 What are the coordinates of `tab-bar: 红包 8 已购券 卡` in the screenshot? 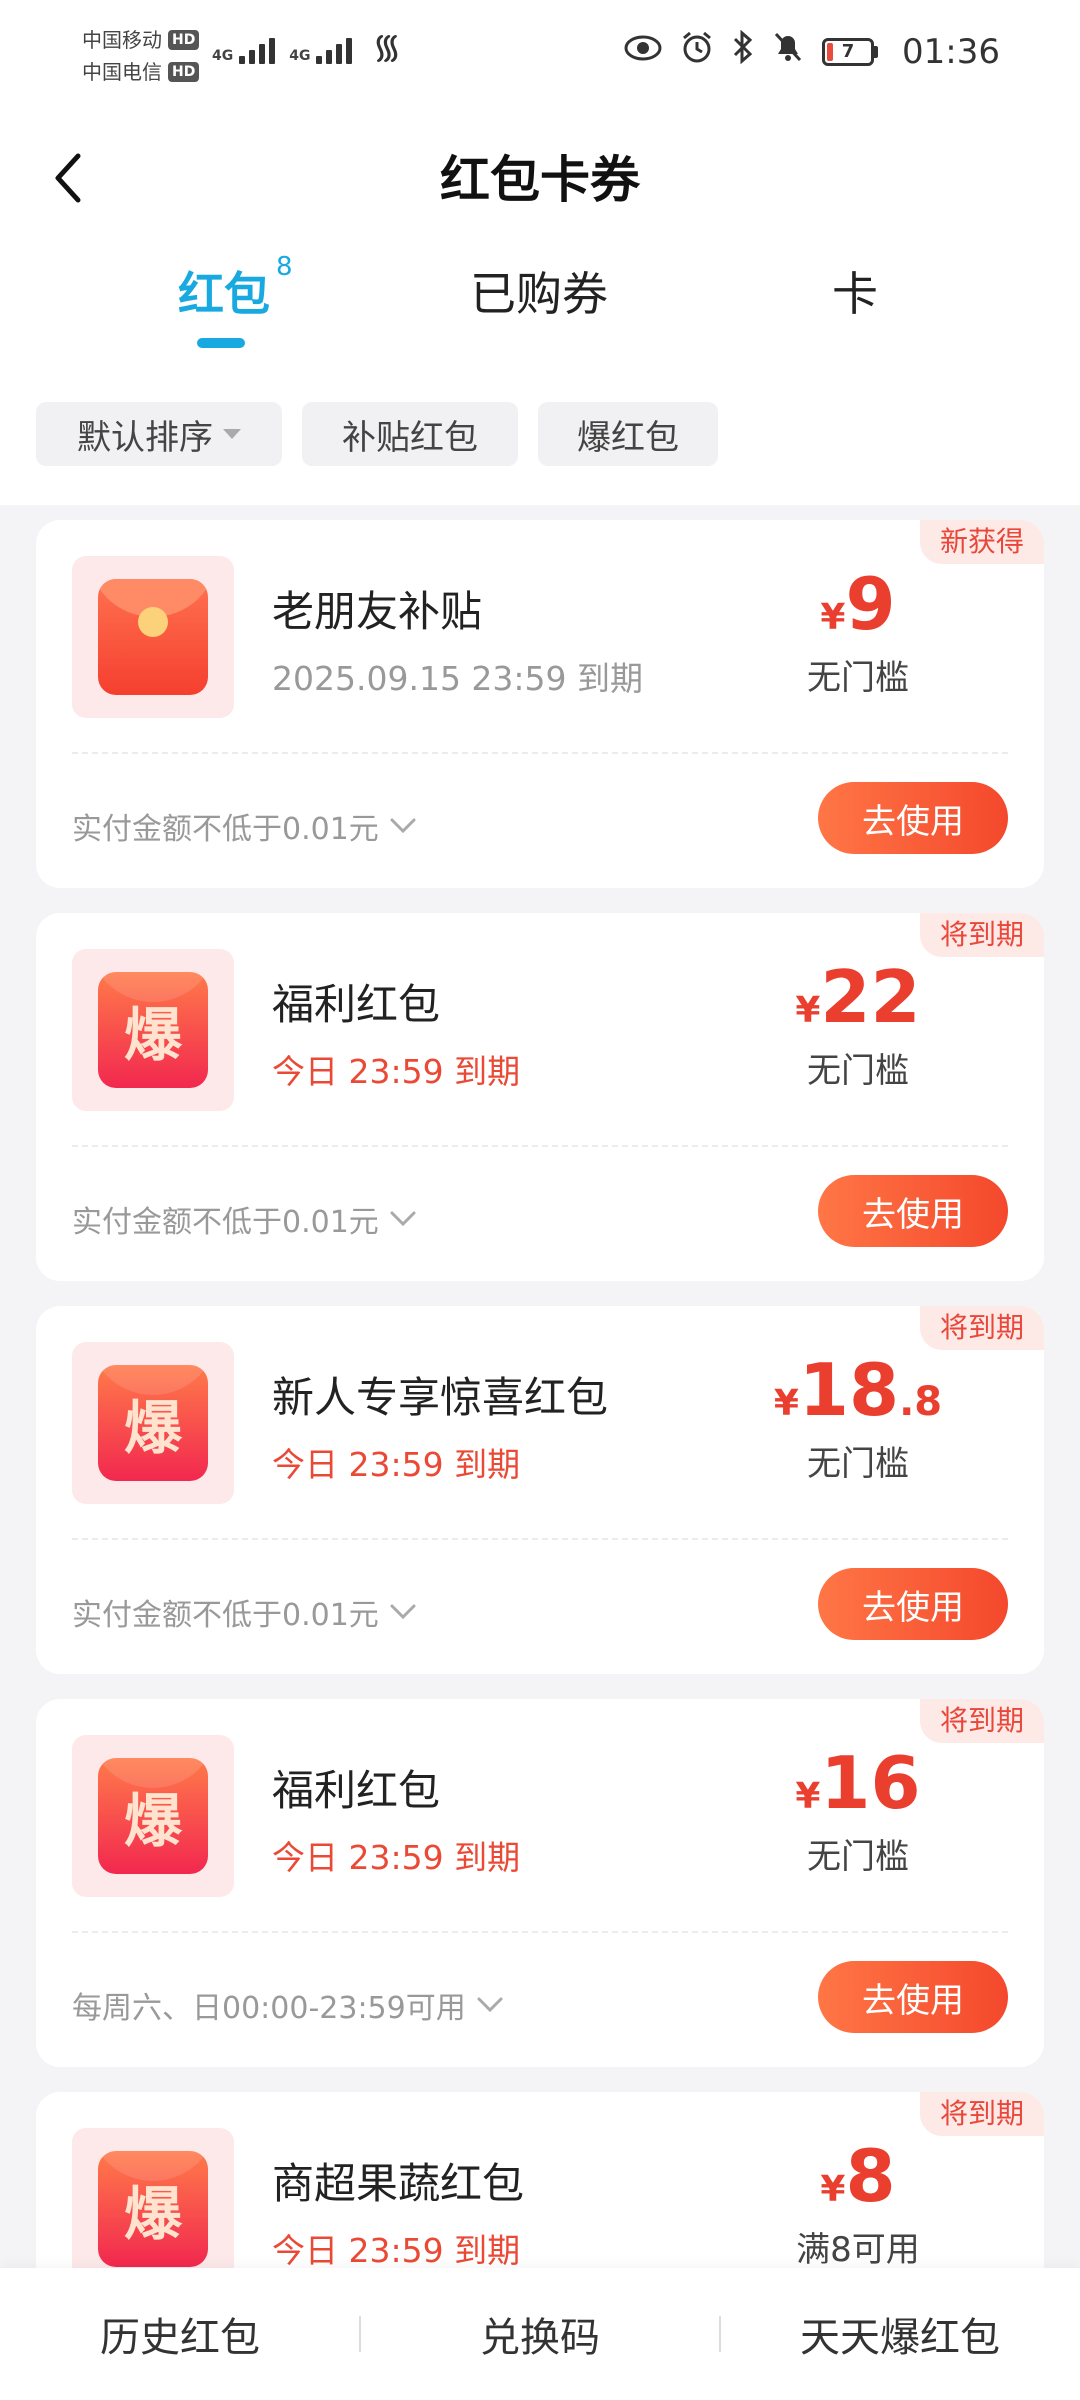 It's located at (540, 305).